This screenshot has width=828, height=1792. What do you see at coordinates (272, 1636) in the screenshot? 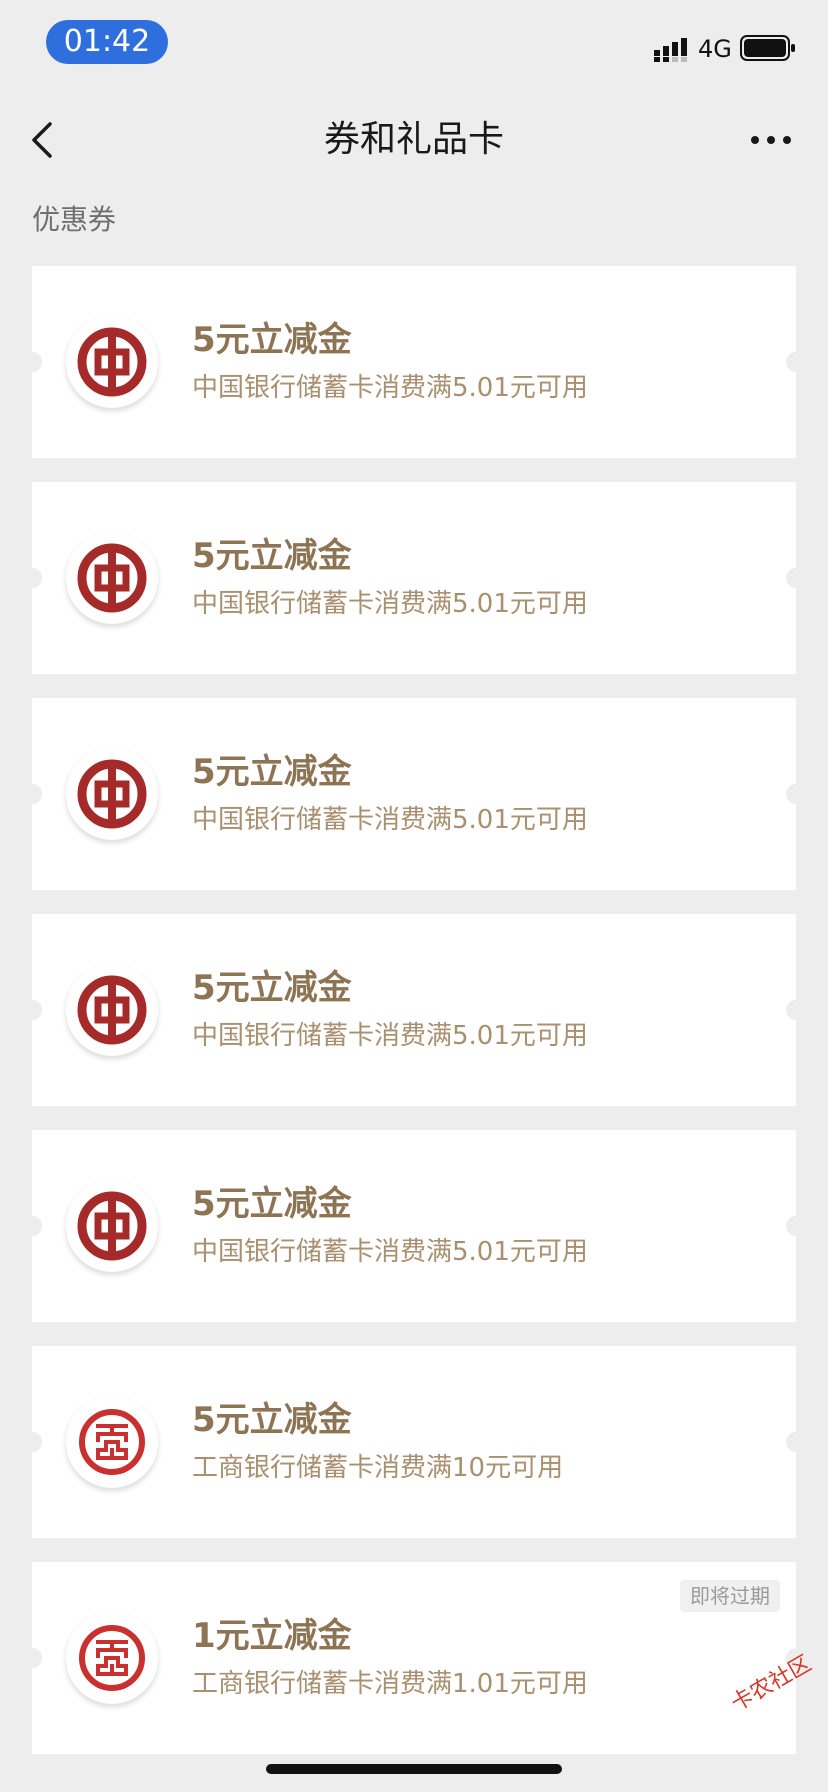
I see `coupon-title: 1元立减金` at bounding box center [272, 1636].